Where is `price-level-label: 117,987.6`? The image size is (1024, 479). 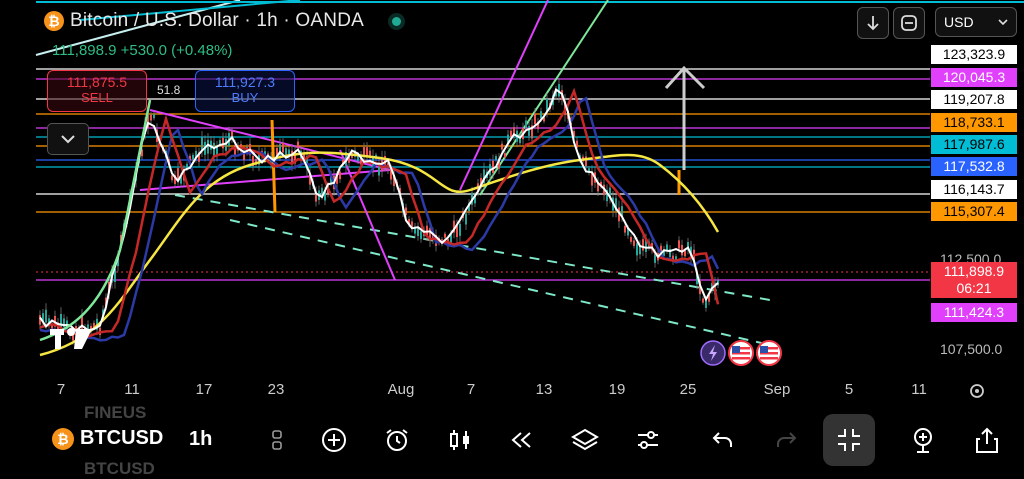 price-level-label: 117,987.6 is located at coordinates (974, 144).